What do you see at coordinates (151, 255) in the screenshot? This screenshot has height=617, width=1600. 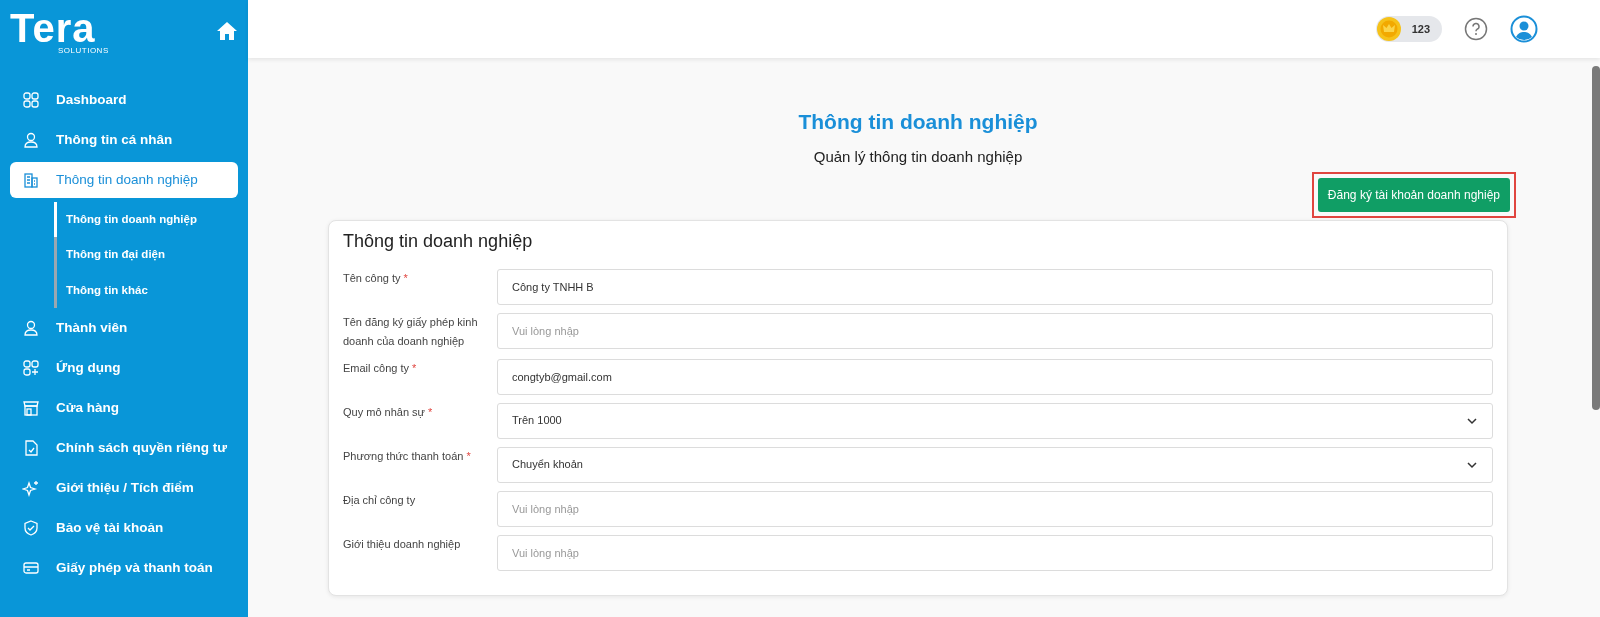 I see `submenu-item: Thông tin đại diện` at bounding box center [151, 255].